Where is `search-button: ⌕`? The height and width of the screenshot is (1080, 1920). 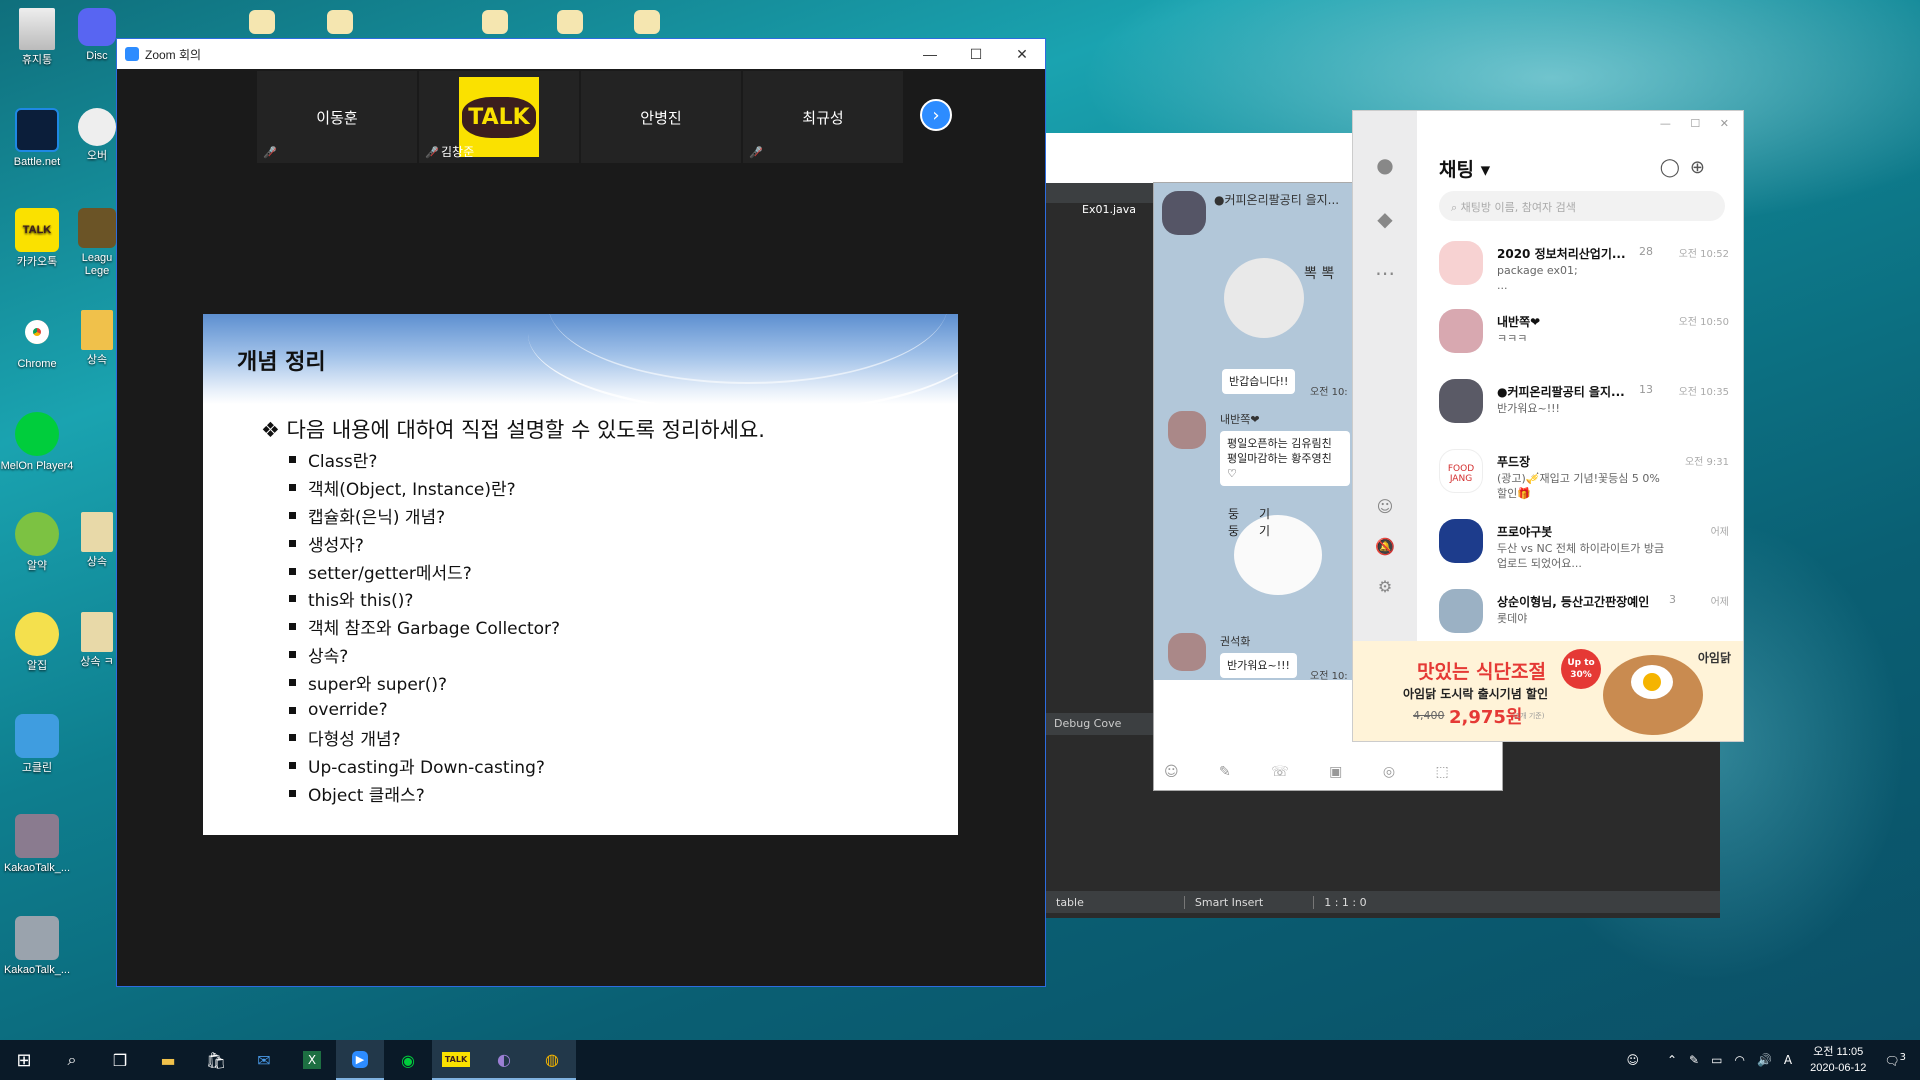
search-button: ⌕ is located at coordinates (72, 1060).